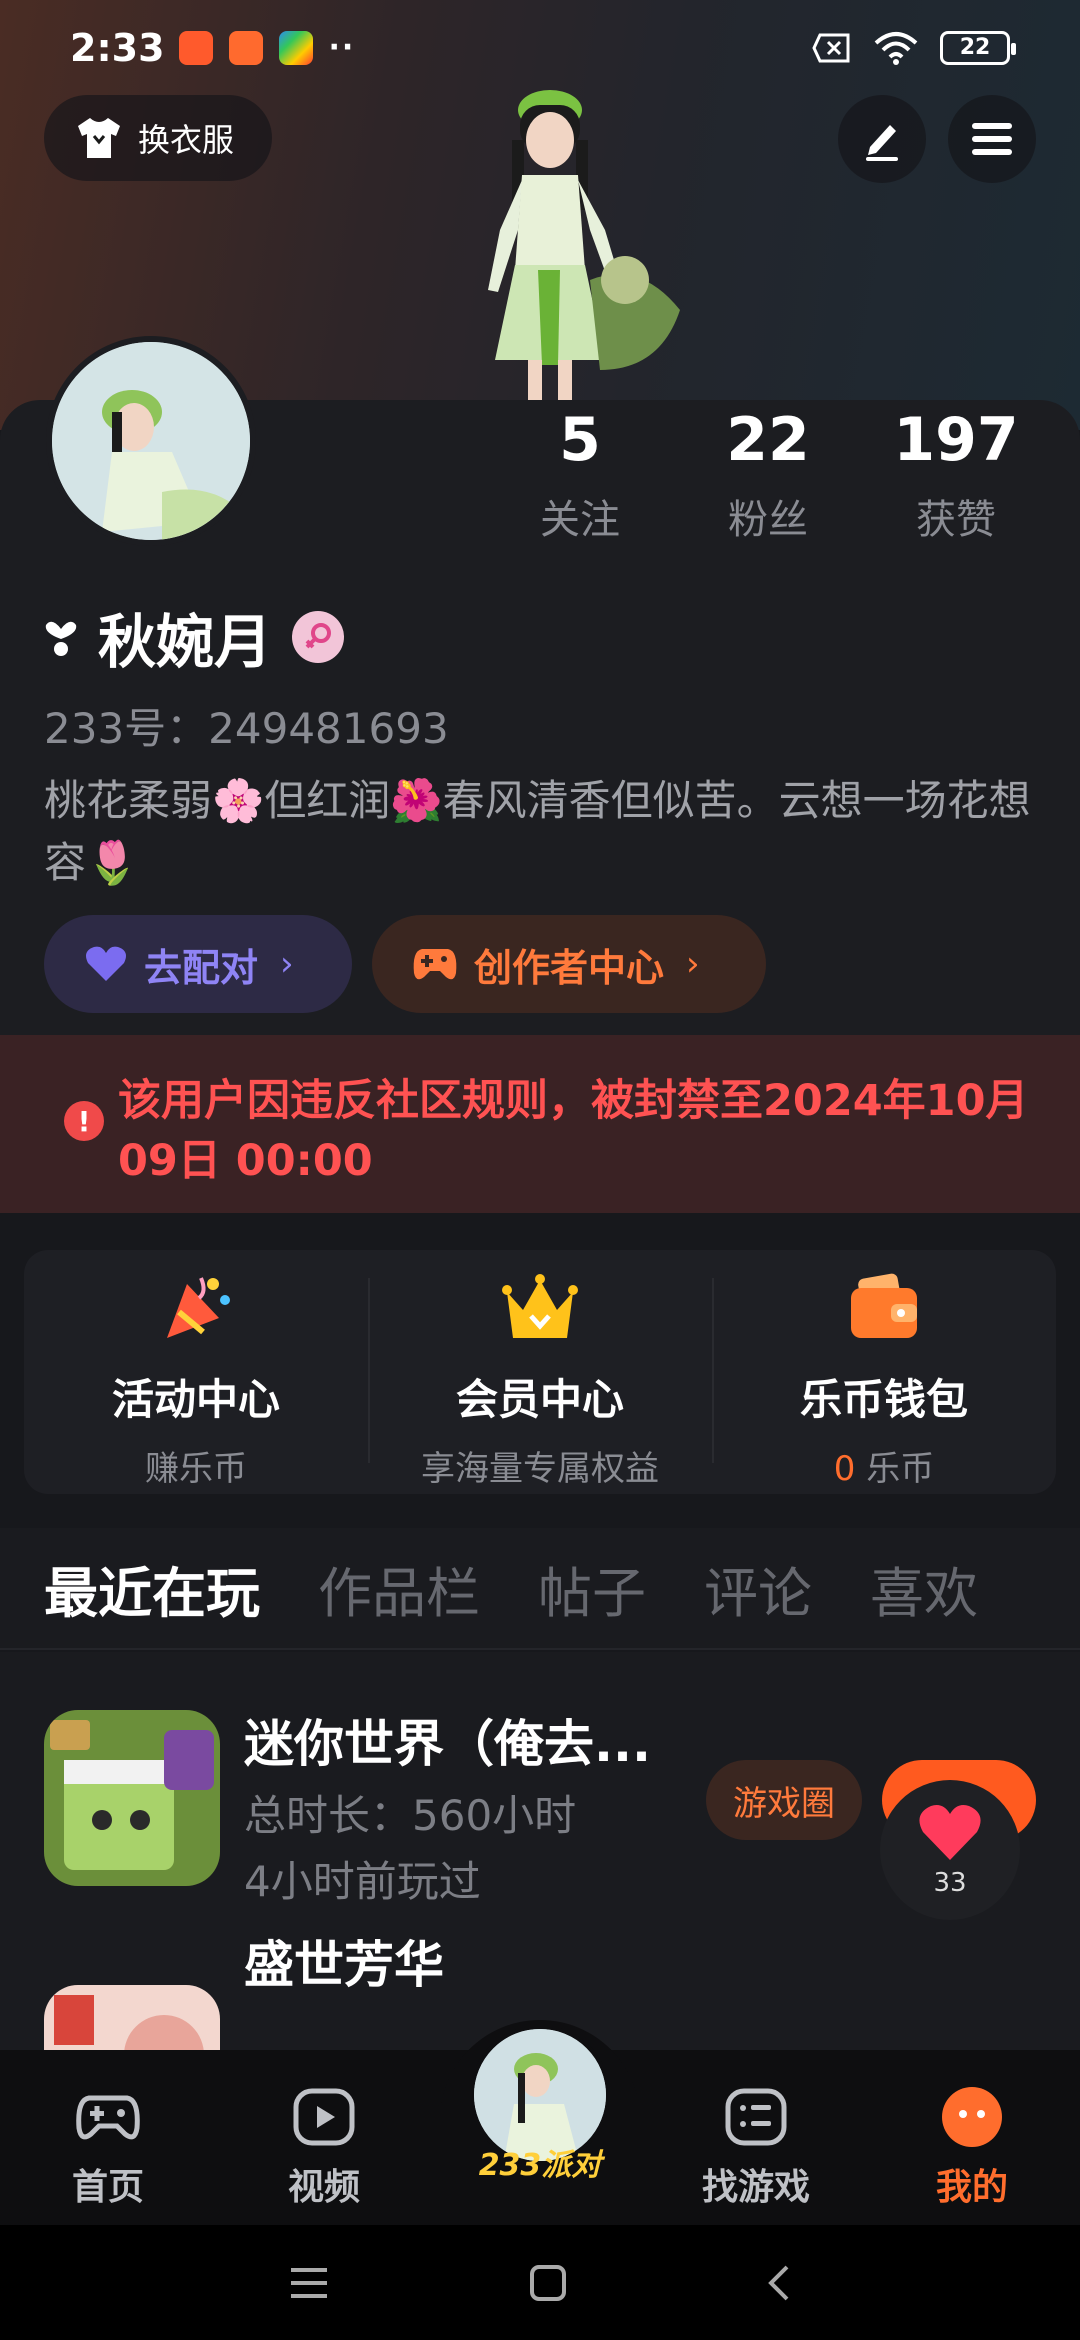 This screenshot has height=2340, width=1080. Describe the element at coordinates (152, 1605) in the screenshot. I see `tab-recently-played: 最近在玩` at that location.